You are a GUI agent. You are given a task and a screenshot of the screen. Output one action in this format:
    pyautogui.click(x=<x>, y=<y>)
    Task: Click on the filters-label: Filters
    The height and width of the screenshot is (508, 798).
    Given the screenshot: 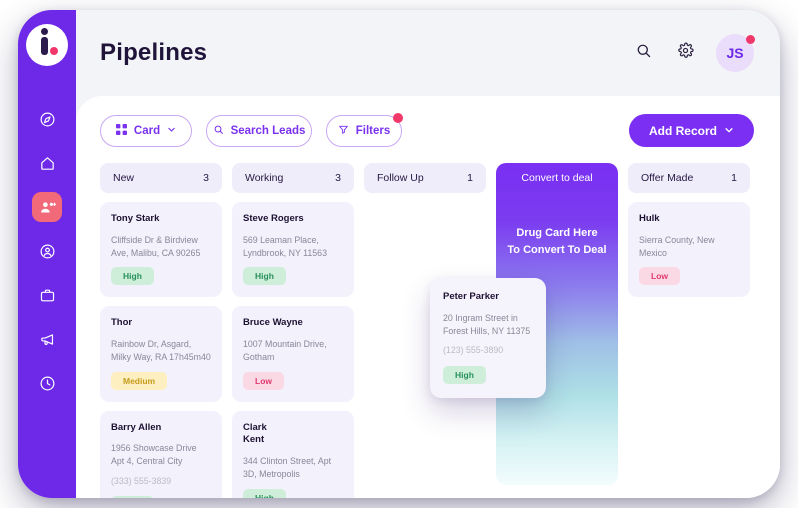 What is the action you would take?
    pyautogui.click(x=373, y=130)
    